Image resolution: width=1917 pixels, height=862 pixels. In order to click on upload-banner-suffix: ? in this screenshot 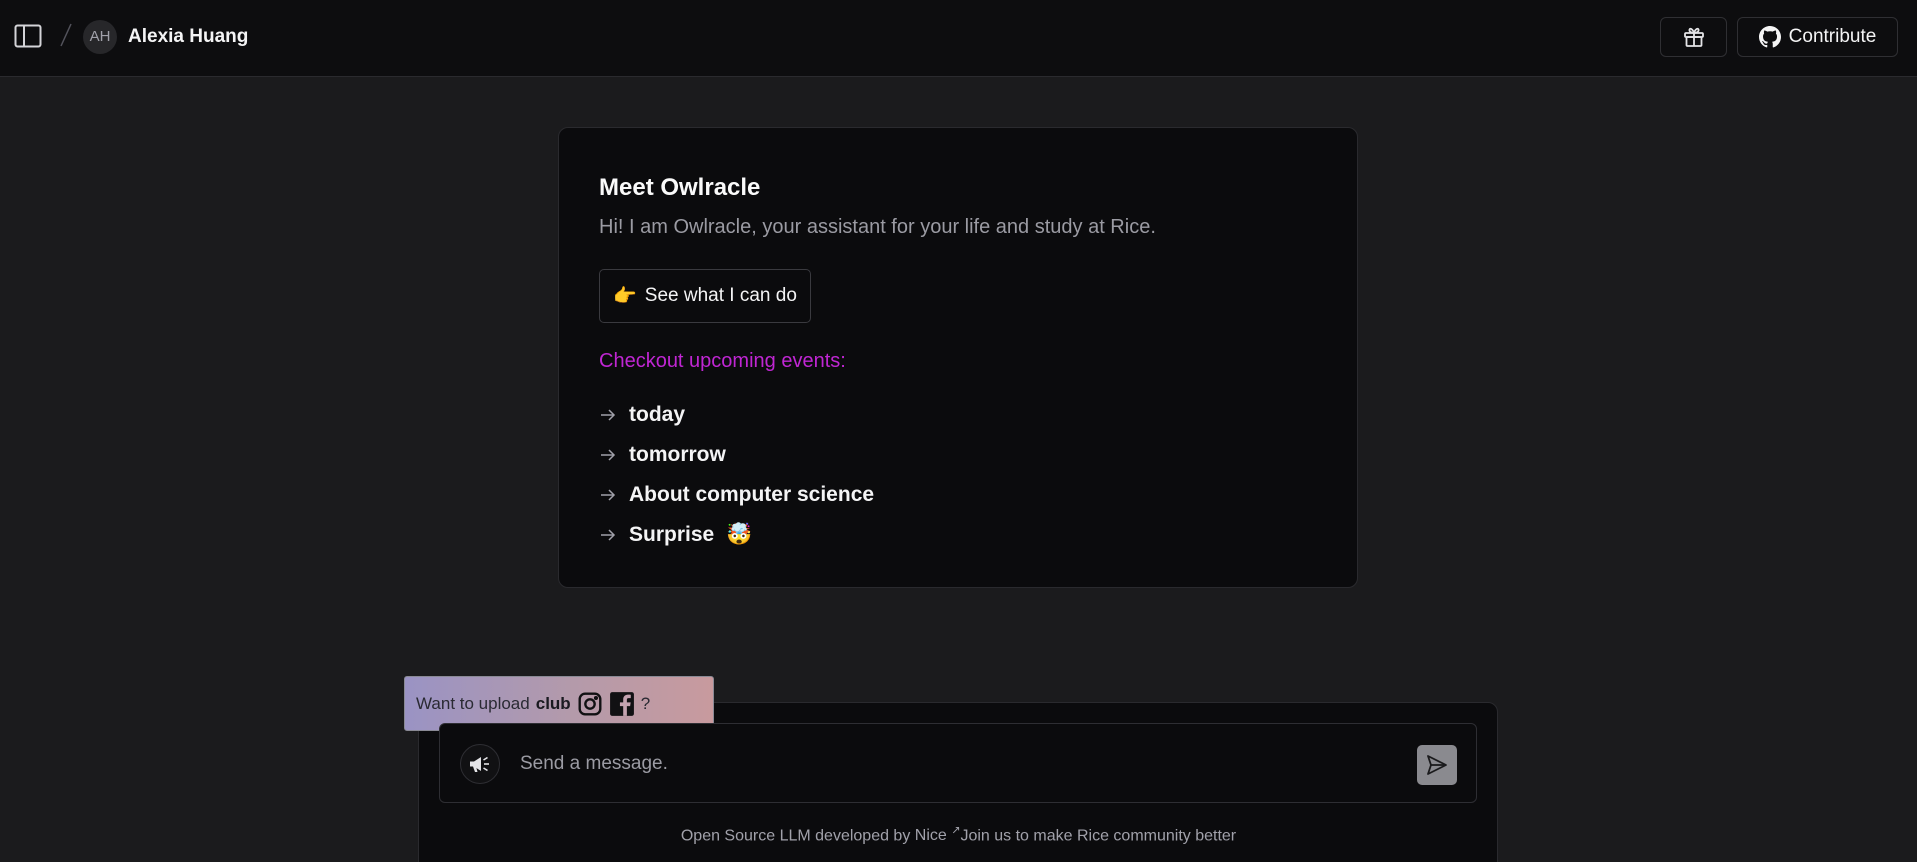, I will do `click(645, 703)`.